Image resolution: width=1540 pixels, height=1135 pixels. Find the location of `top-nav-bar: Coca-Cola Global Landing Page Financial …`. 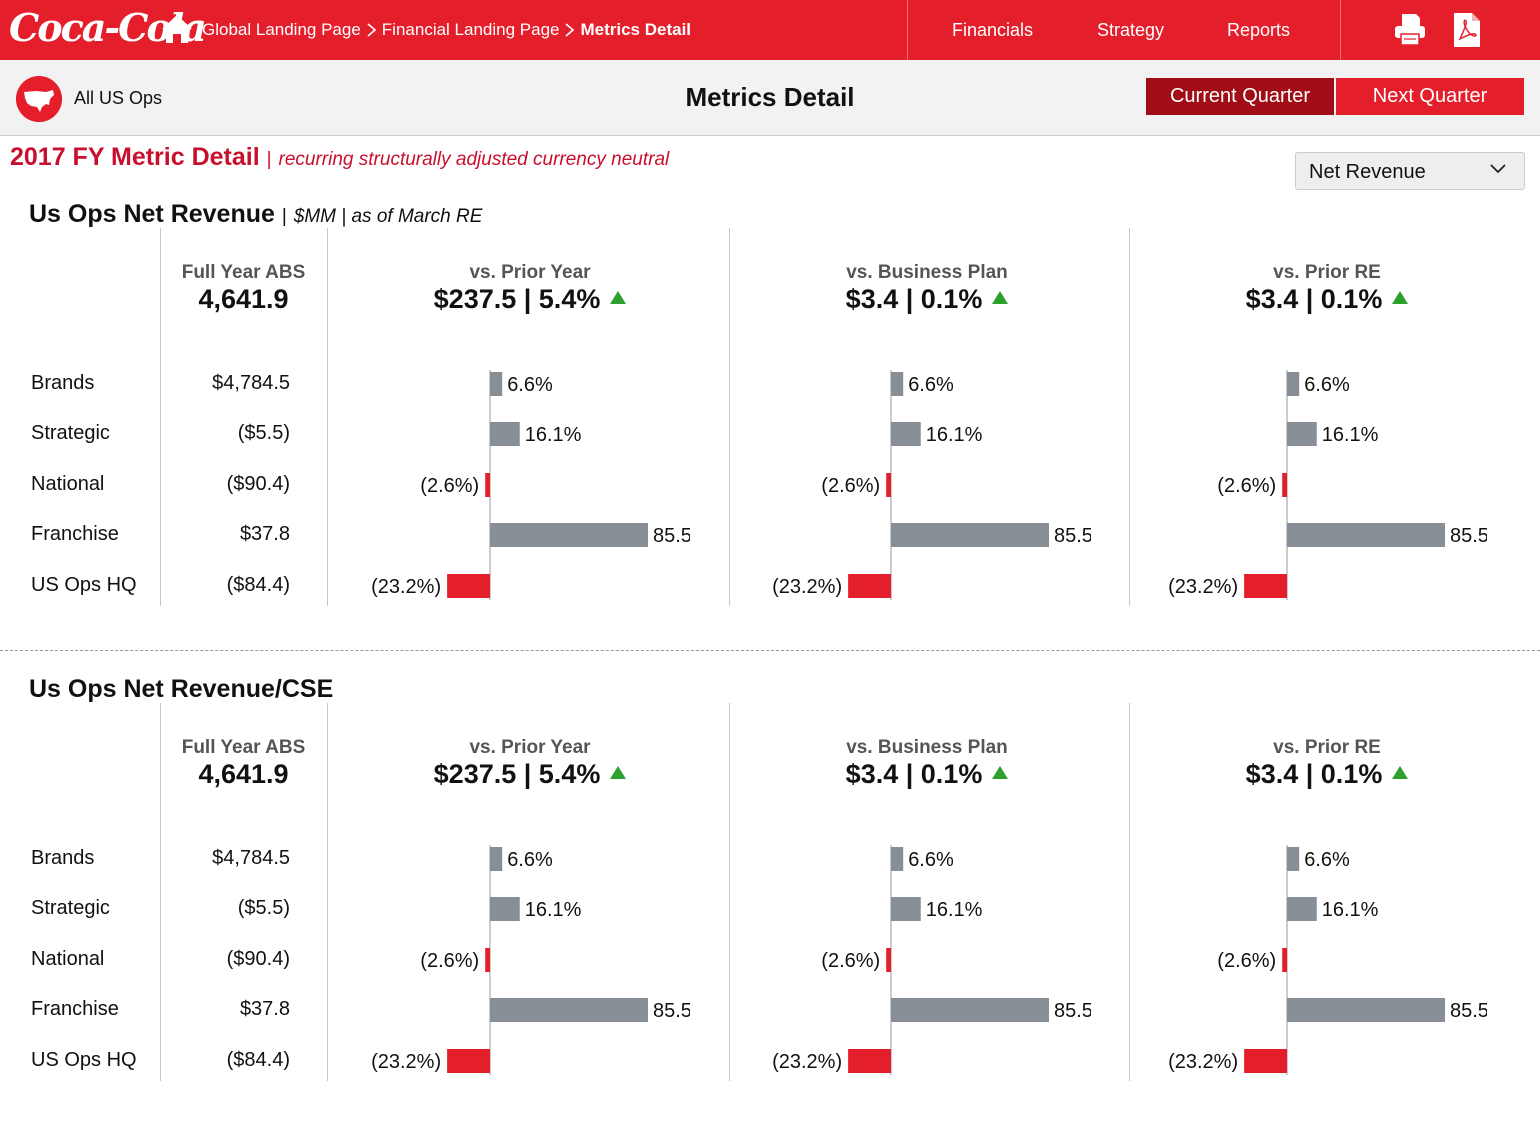

top-nav-bar: Coca-Cola Global Landing Page Financial … is located at coordinates (770, 30).